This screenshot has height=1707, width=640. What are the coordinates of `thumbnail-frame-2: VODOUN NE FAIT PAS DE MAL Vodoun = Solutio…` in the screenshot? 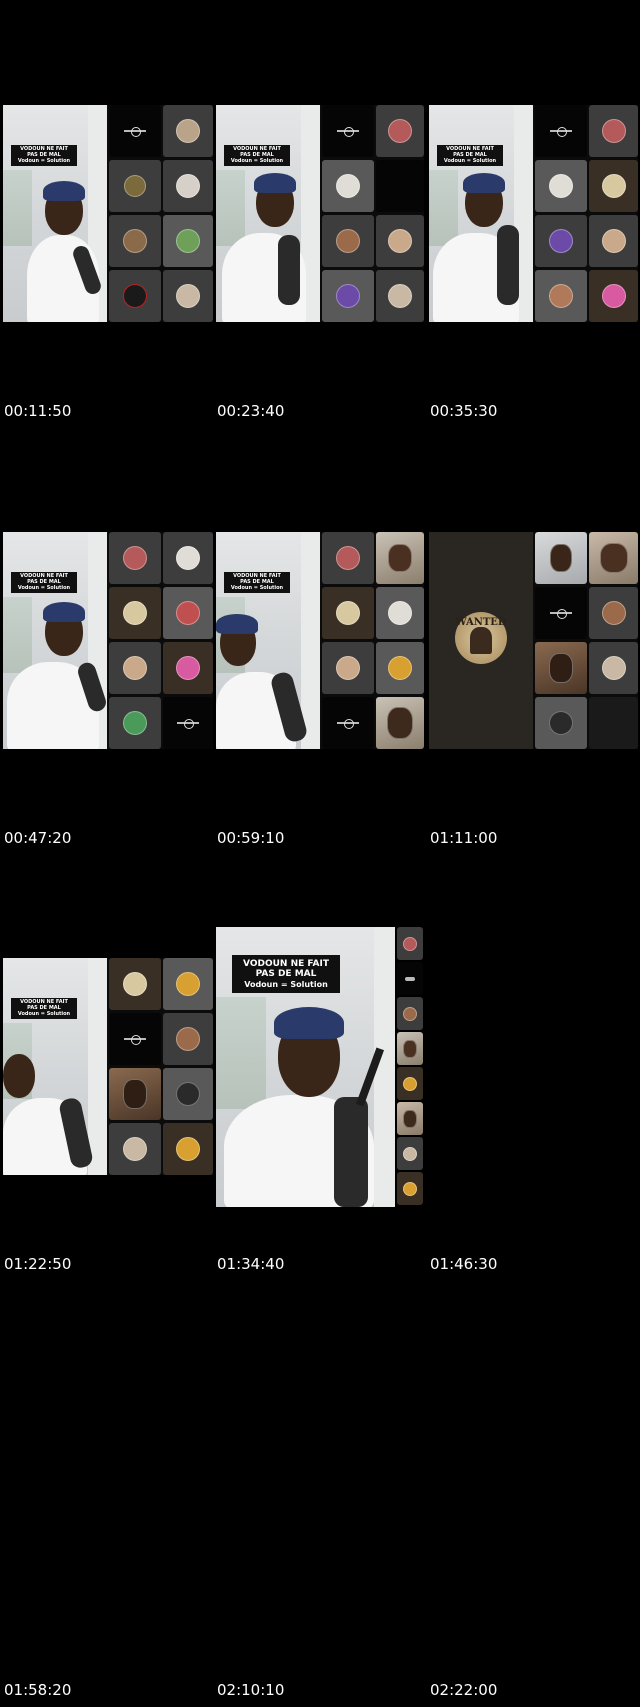 It's located at (320, 213).